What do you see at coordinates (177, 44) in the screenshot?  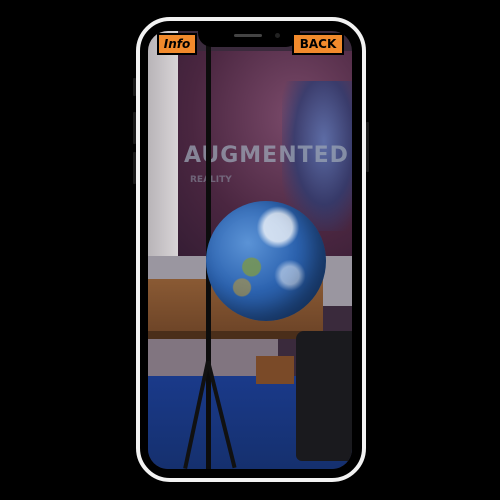 I see `info-button: Info` at bounding box center [177, 44].